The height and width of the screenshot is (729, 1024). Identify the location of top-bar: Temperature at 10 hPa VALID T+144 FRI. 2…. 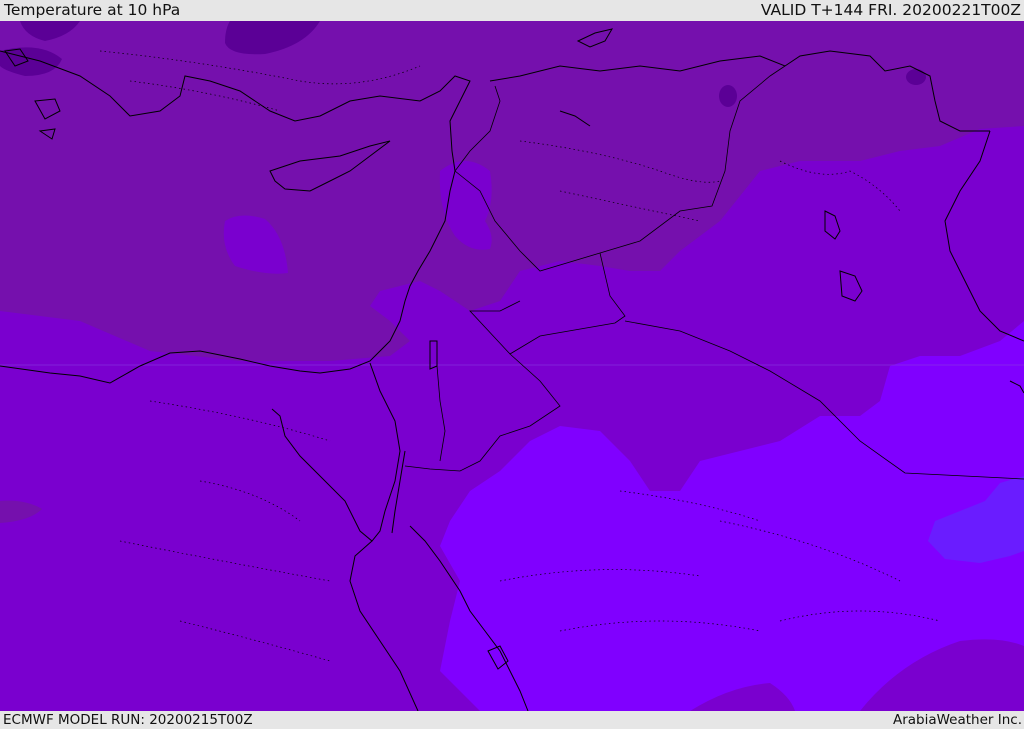
(512, 10).